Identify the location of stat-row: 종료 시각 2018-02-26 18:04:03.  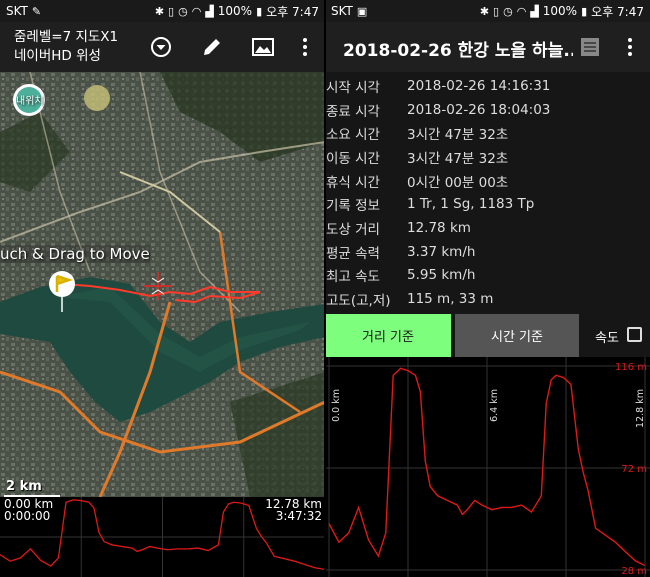
(487, 110).